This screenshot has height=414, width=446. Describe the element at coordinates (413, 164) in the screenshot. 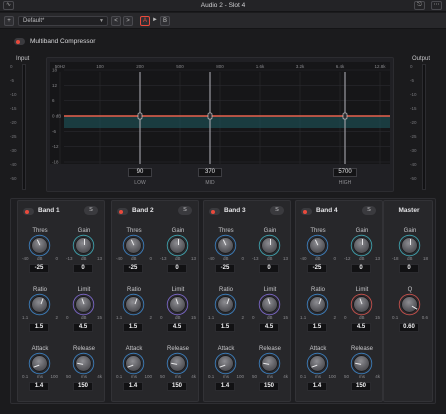

I see `meter-tick-label: -40` at that location.